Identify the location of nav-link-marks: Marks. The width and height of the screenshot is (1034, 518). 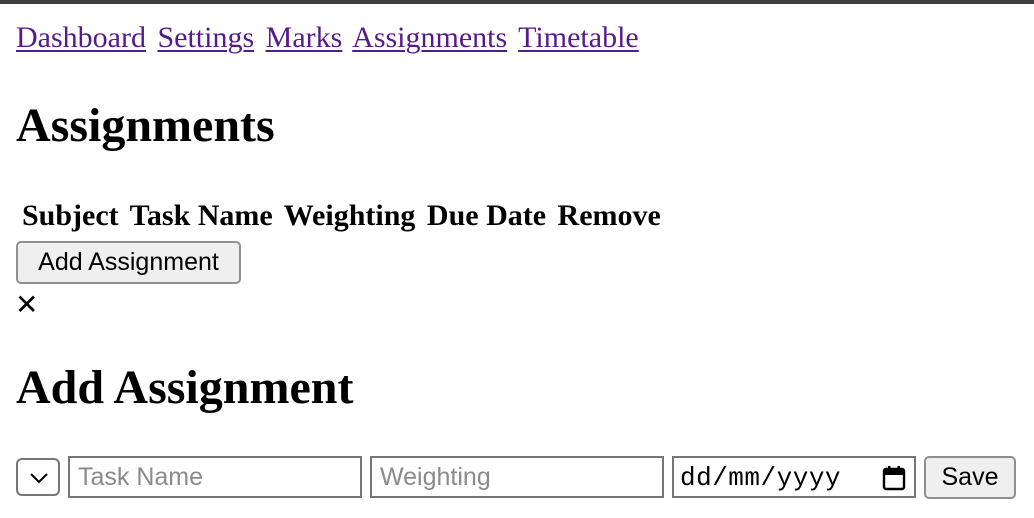
(304, 37).